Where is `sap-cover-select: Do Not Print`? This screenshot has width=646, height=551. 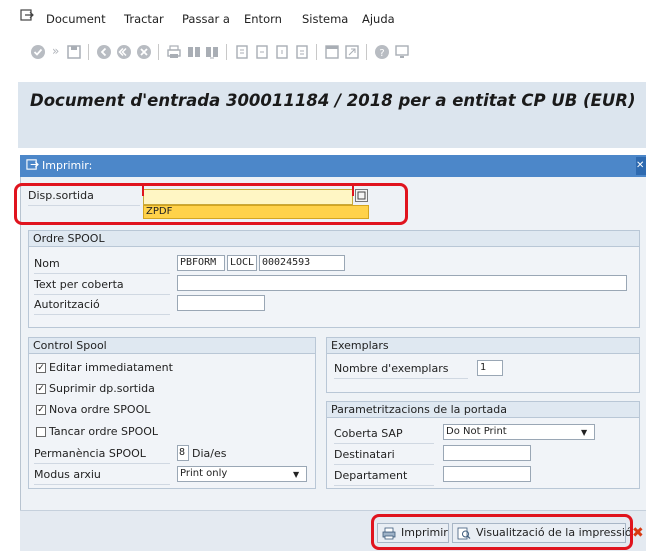
sap-cover-select: Do Not Print is located at coordinates (519, 432).